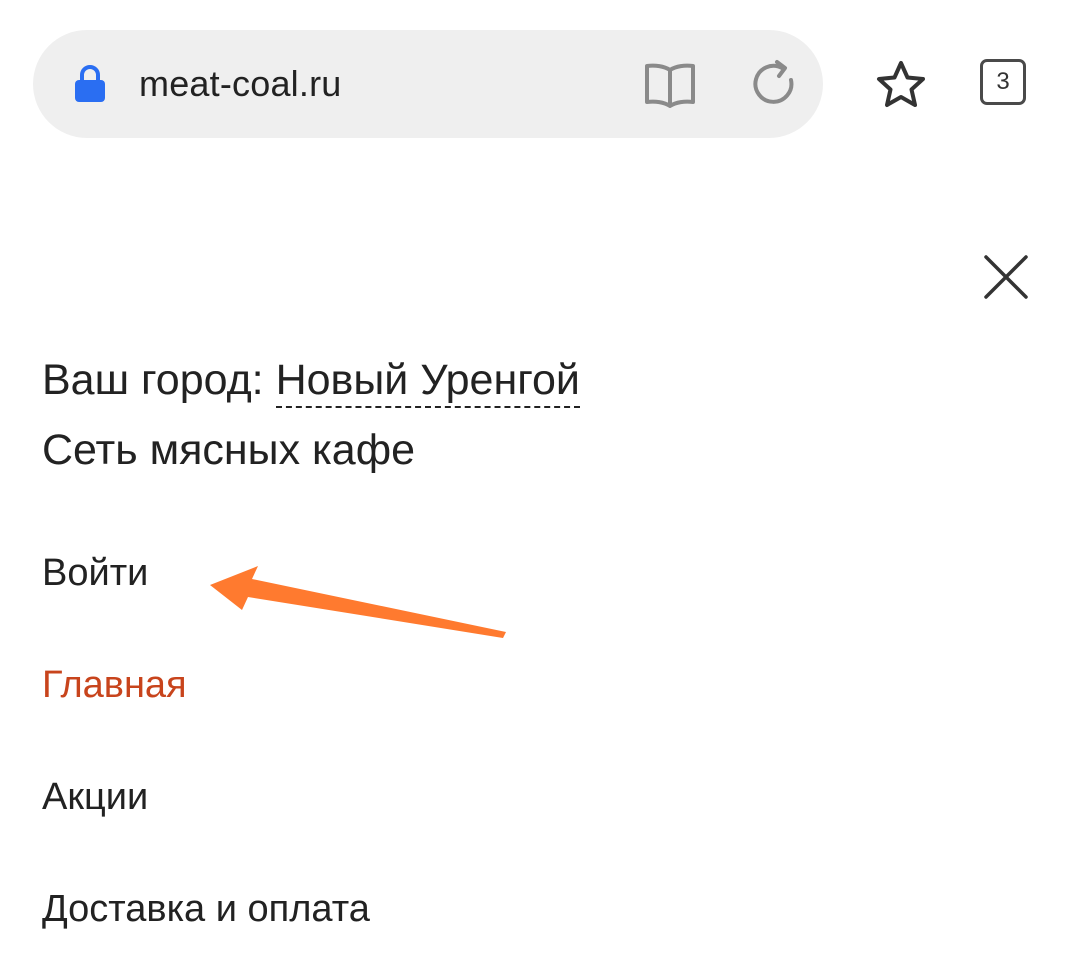 The height and width of the screenshot is (964, 1080). Describe the element at coordinates (206, 909) in the screenshot. I see `menu-item-delivery: Доставка и оплата` at that location.